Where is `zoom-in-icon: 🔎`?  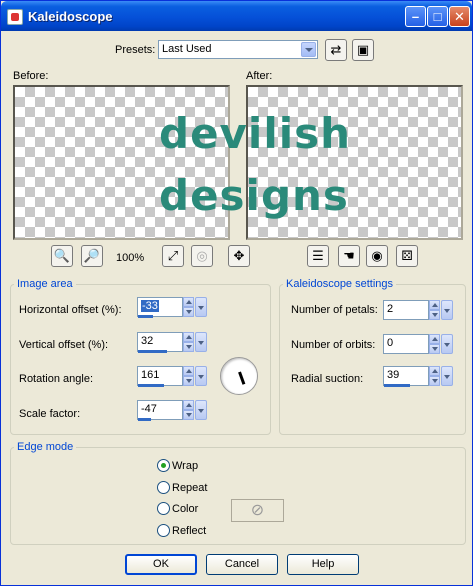 zoom-in-icon: 🔎 is located at coordinates (92, 256).